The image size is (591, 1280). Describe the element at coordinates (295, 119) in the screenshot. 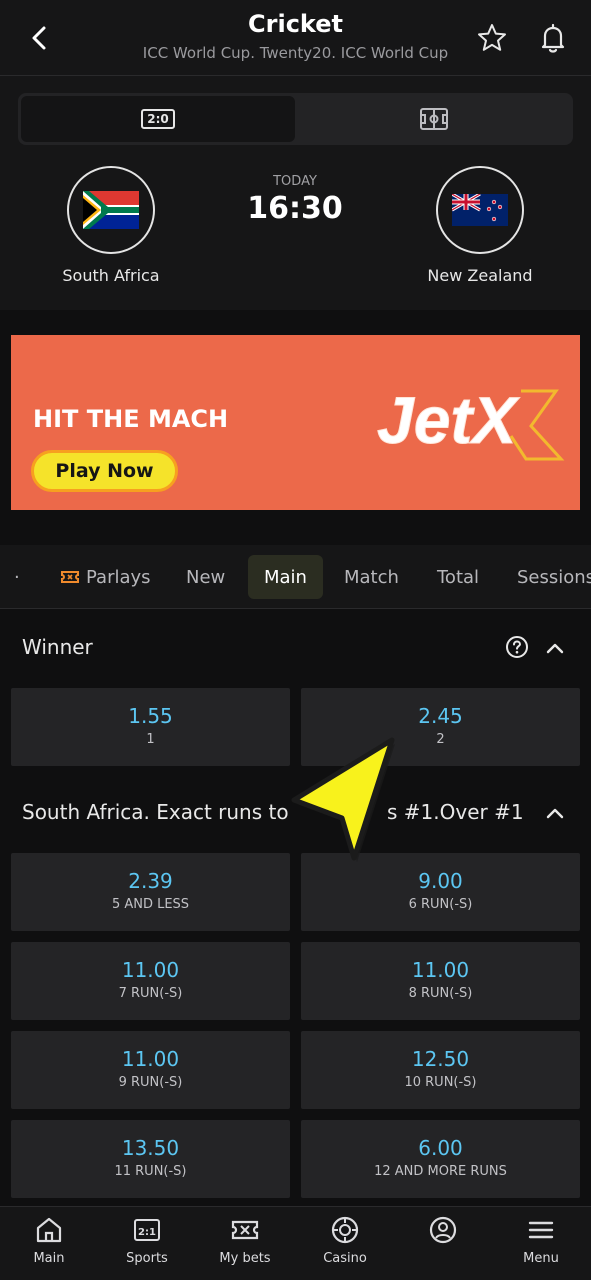

I see `view-toggle: 2:0` at that location.